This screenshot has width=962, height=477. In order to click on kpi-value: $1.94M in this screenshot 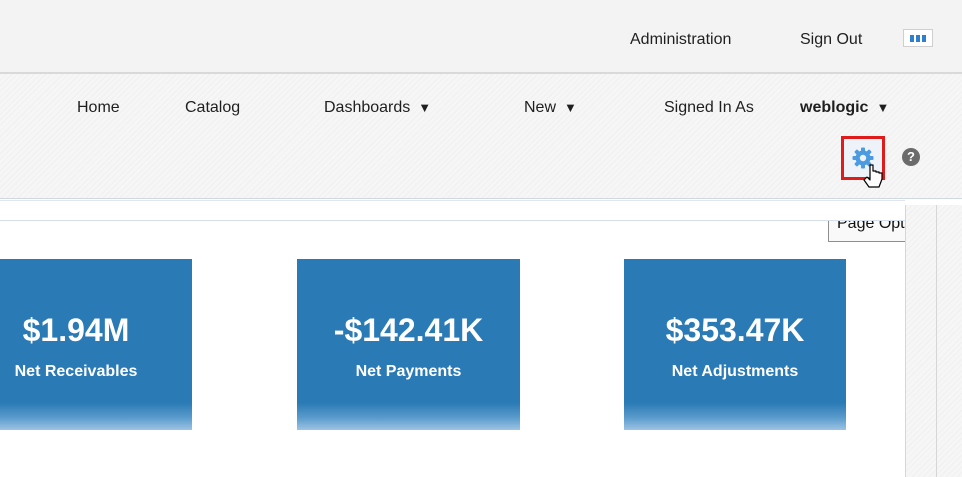, I will do `click(76, 330)`.